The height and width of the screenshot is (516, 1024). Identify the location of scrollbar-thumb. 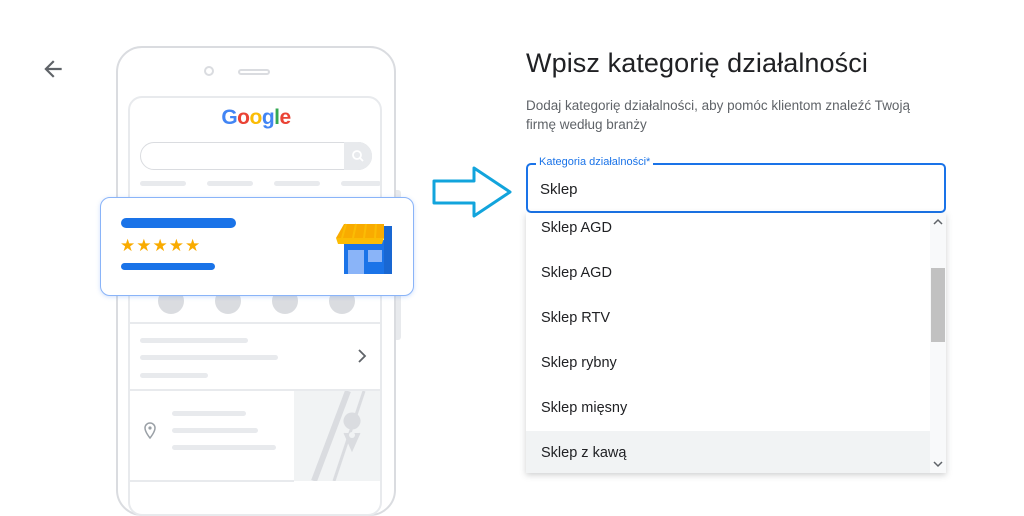
(938, 305).